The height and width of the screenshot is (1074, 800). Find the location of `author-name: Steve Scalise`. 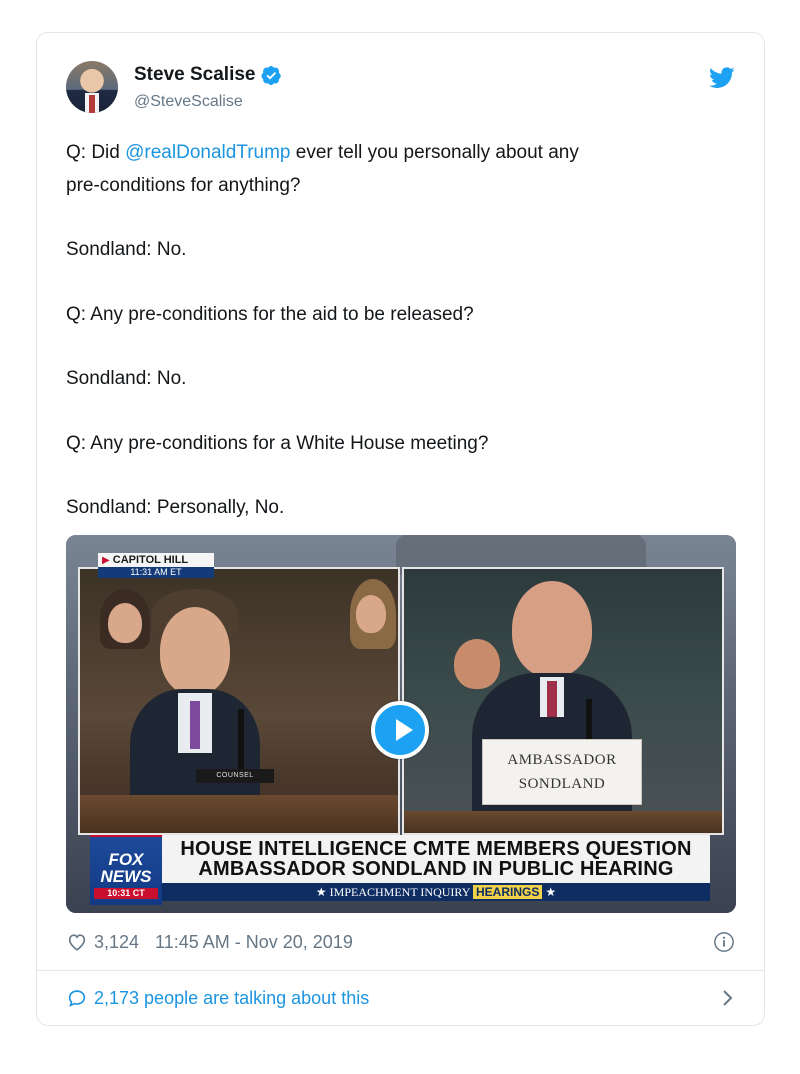

author-name: Steve Scalise is located at coordinates (194, 75).